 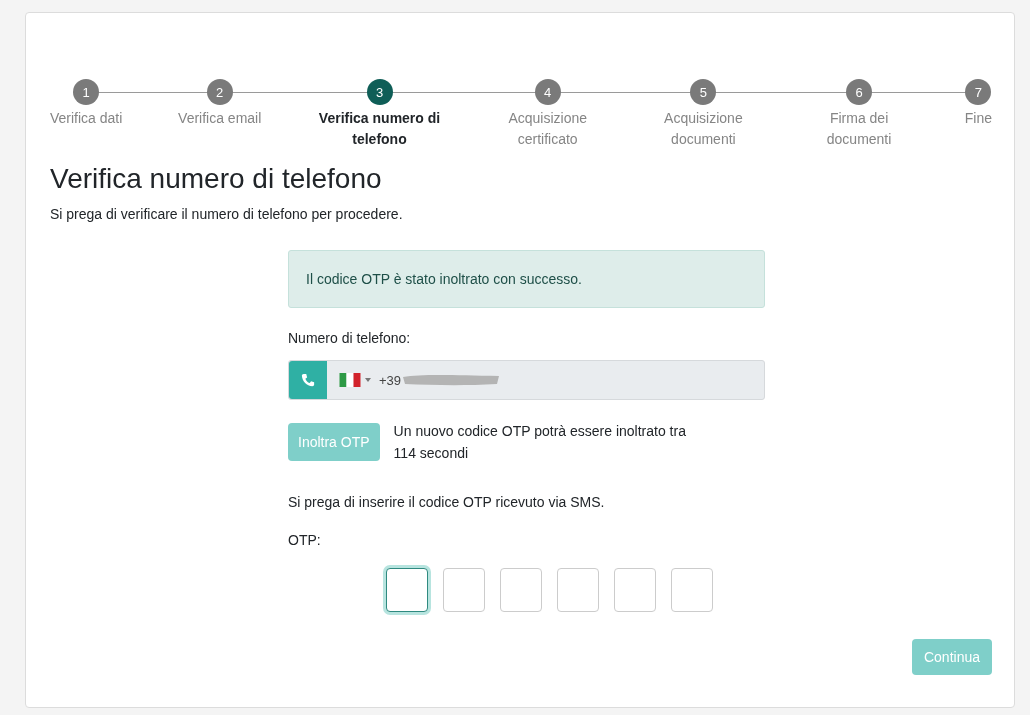 What do you see at coordinates (86, 92) in the screenshot?
I see `step-number: 1` at bounding box center [86, 92].